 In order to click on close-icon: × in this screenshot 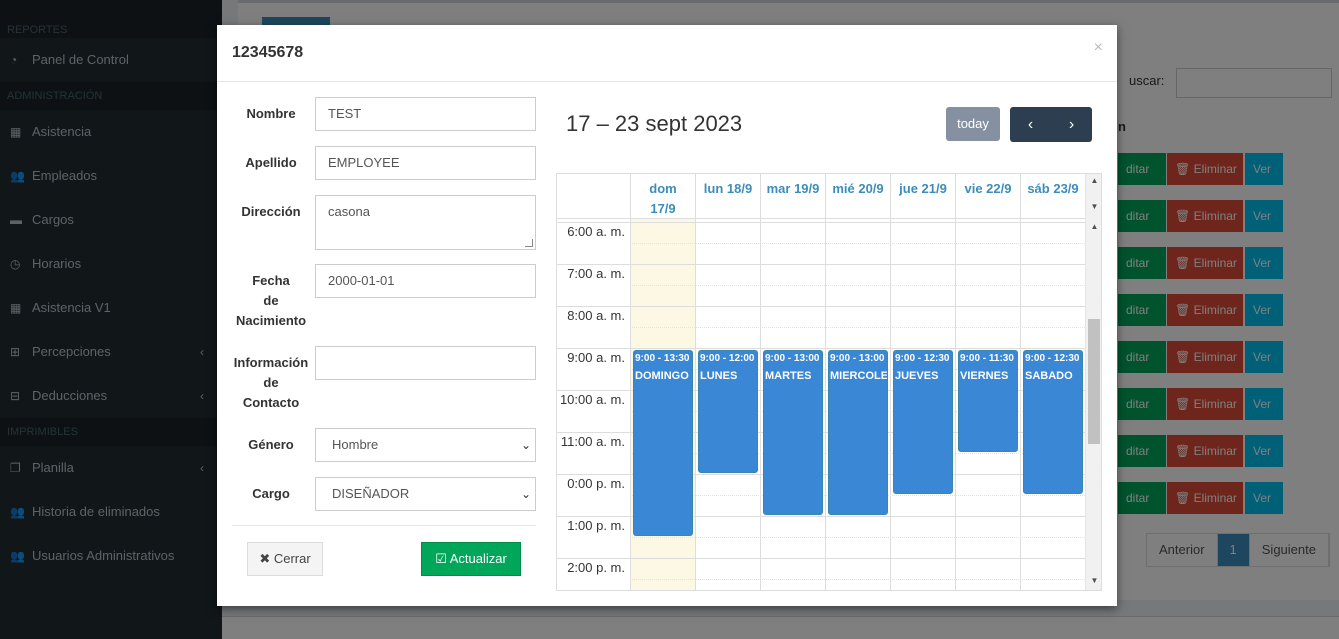, I will do `click(1098, 48)`.